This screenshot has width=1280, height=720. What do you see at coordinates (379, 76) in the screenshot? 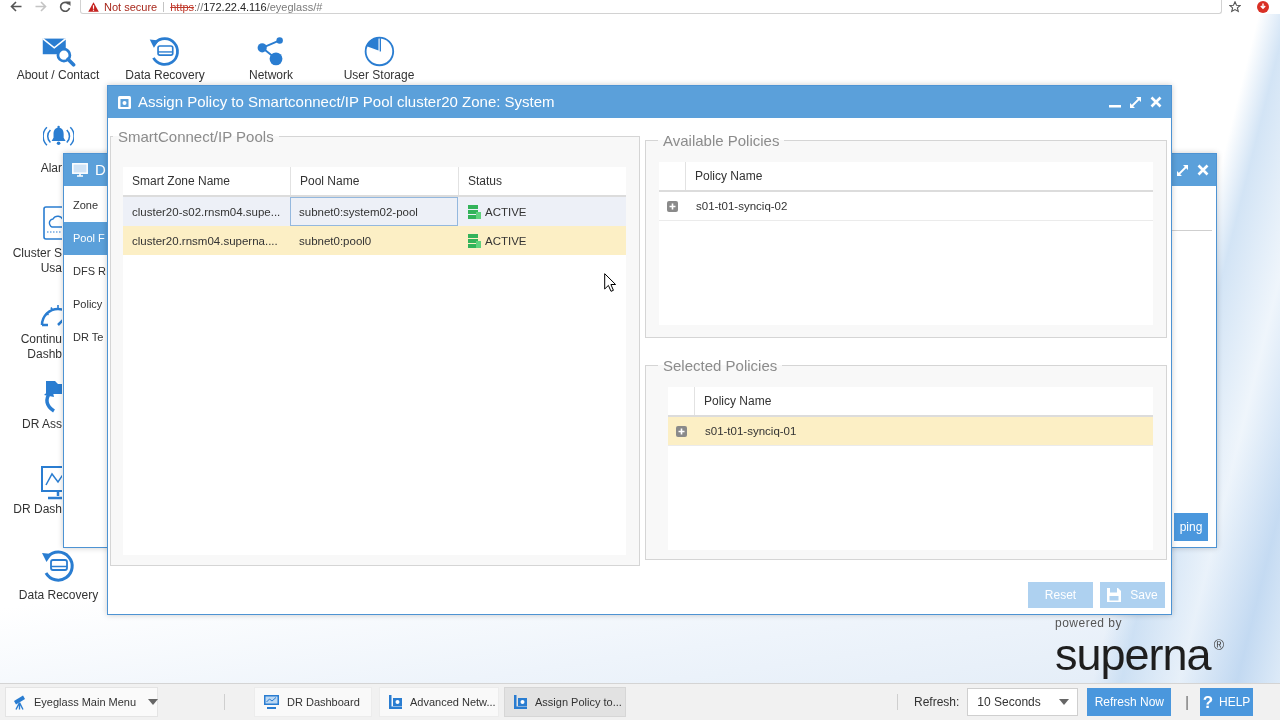
I see `launcher-label: User Storage` at bounding box center [379, 76].